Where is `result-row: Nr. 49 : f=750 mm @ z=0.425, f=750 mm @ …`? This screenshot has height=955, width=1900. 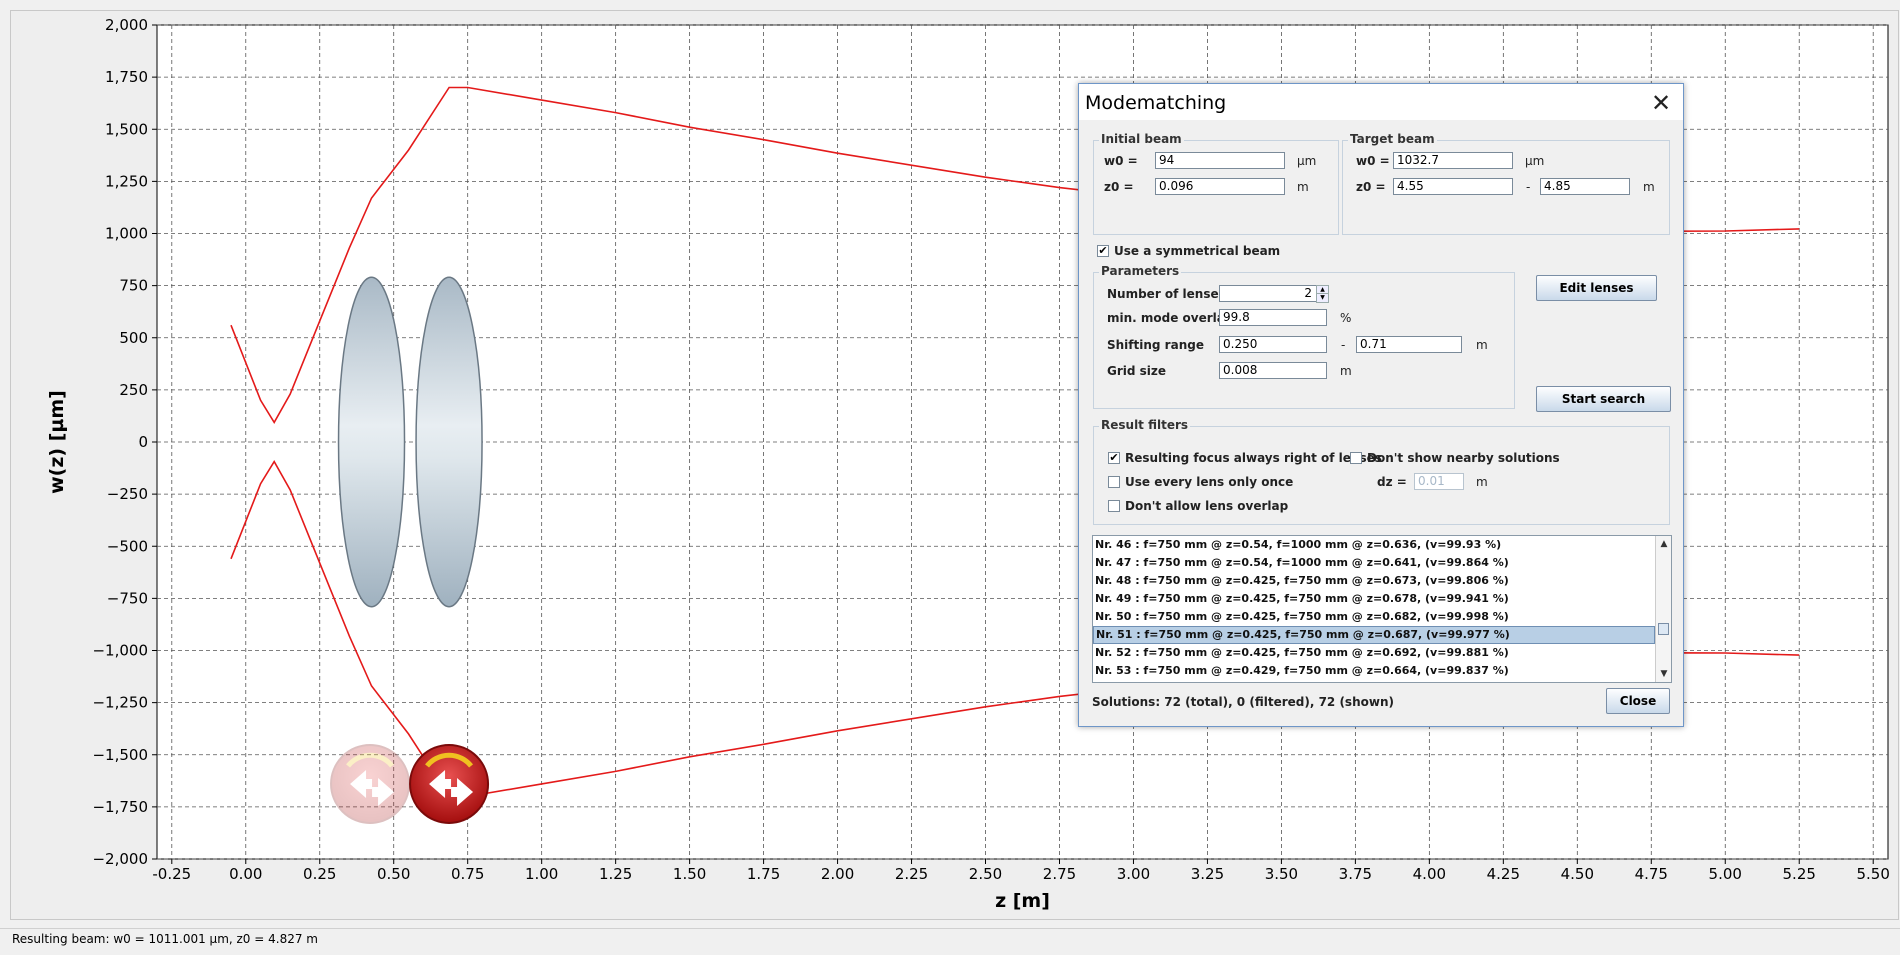
result-row: Nr. 49 : f=750 mm @ z=0.425, f=750 mm @ … is located at coordinates (1374, 599).